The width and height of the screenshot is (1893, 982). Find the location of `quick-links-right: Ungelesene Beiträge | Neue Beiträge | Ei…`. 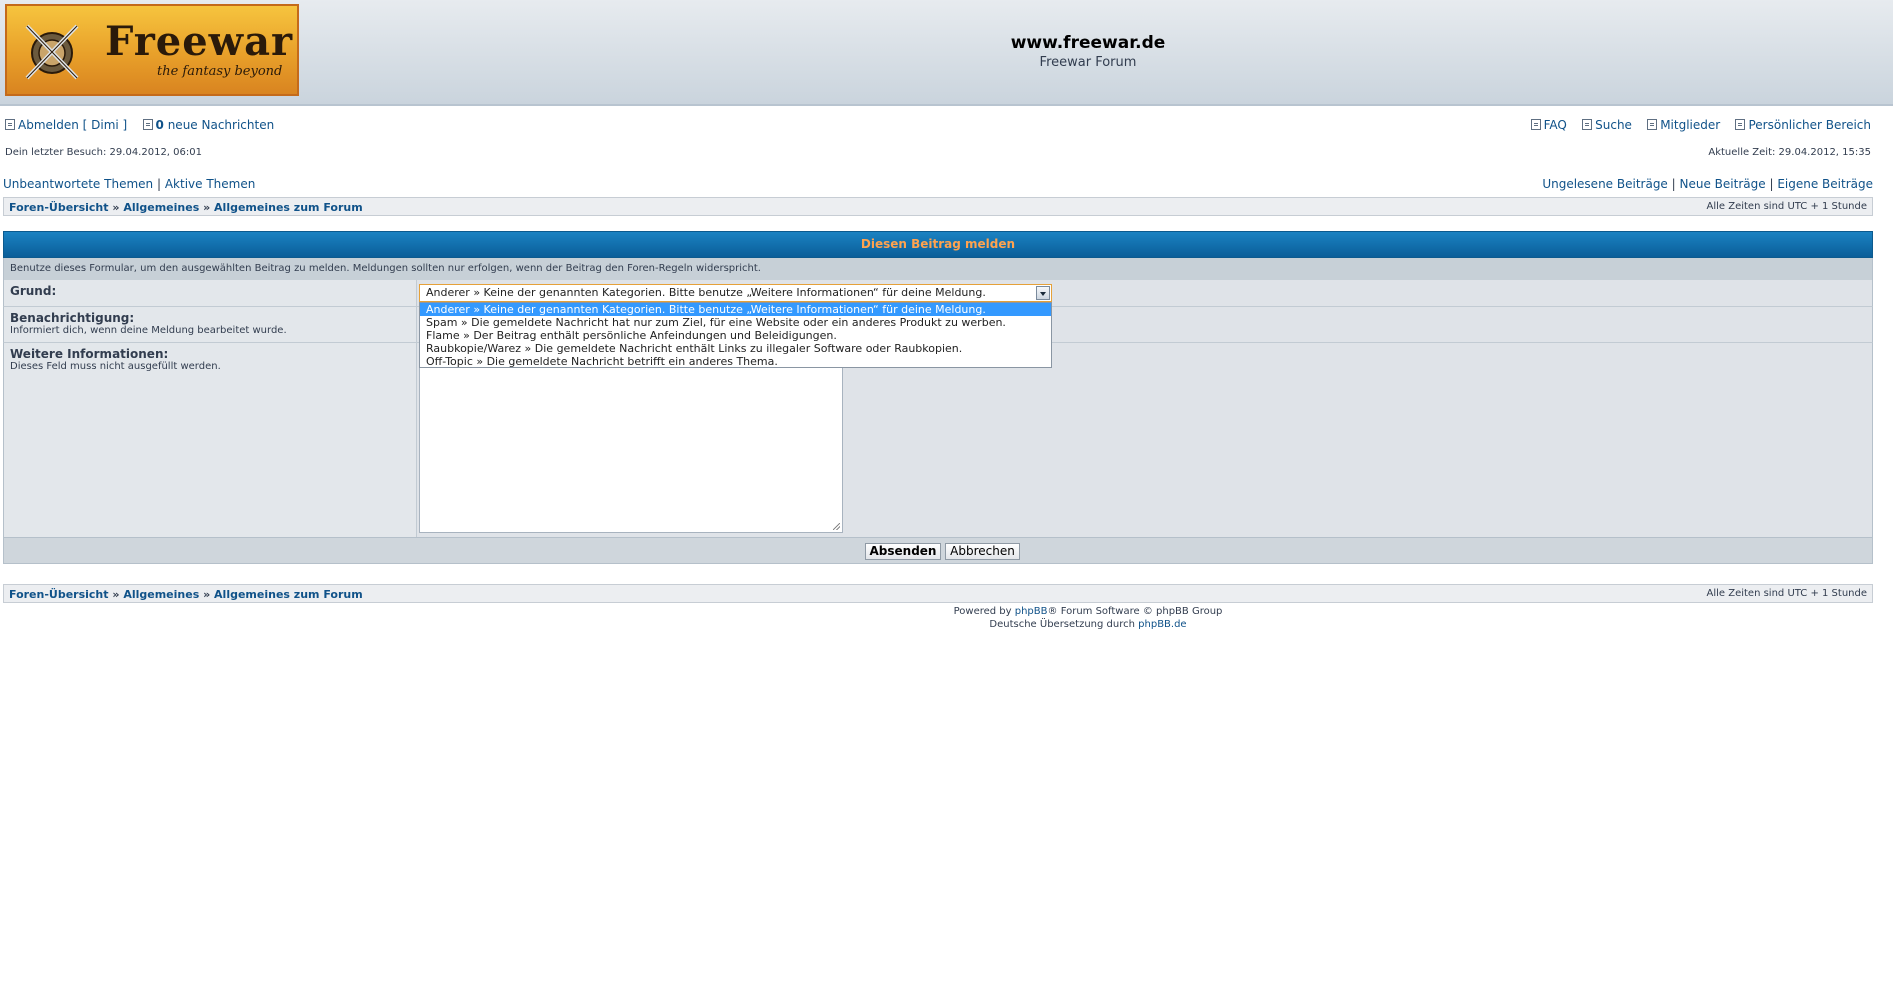

quick-links-right: Ungelesene Beiträge | Neue Beiträge | Ei… is located at coordinates (1707, 184).